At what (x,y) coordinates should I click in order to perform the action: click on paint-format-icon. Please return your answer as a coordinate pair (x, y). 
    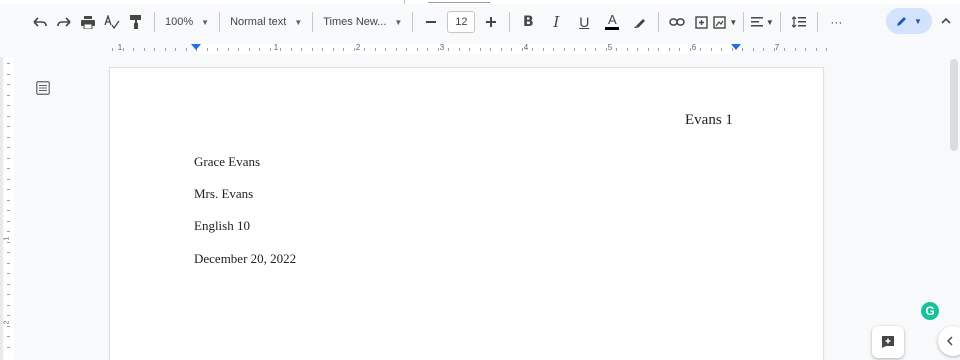
    Looking at the image, I should click on (136, 22).